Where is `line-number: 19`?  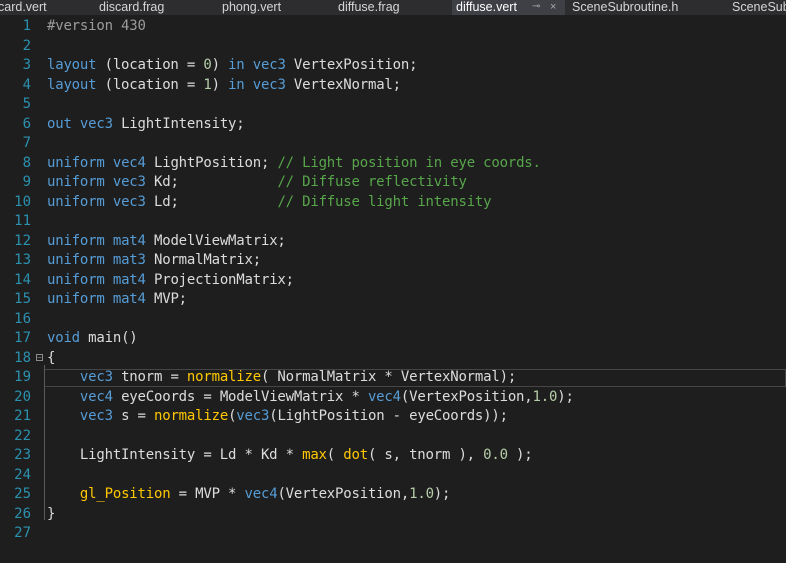 line-number: 19 is located at coordinates (22, 377).